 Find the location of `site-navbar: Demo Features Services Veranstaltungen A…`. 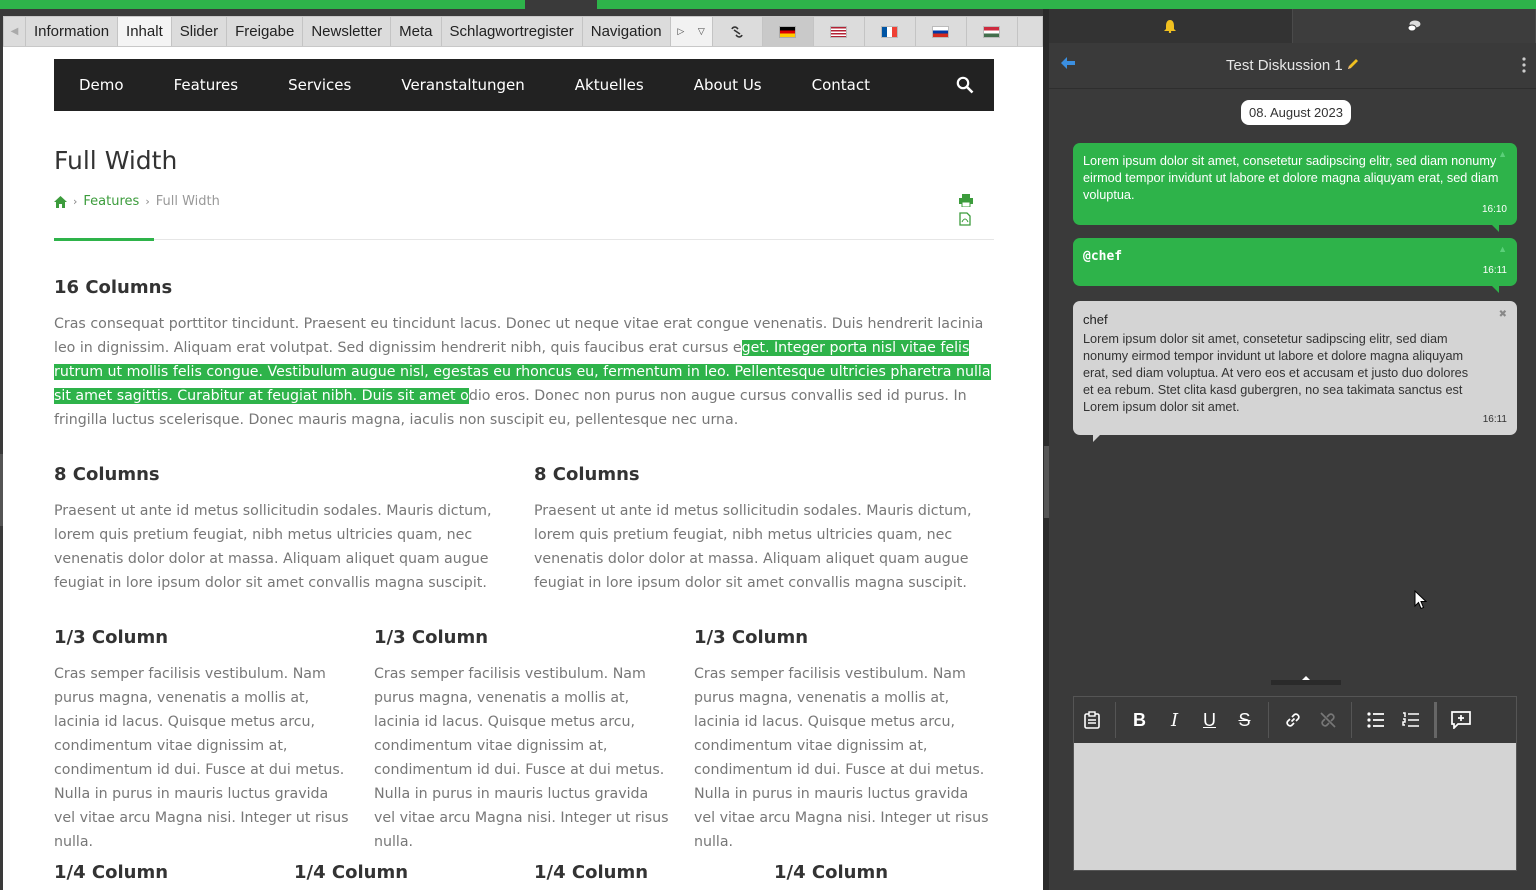

site-navbar: Demo Features Services Veranstaltungen A… is located at coordinates (524, 85).